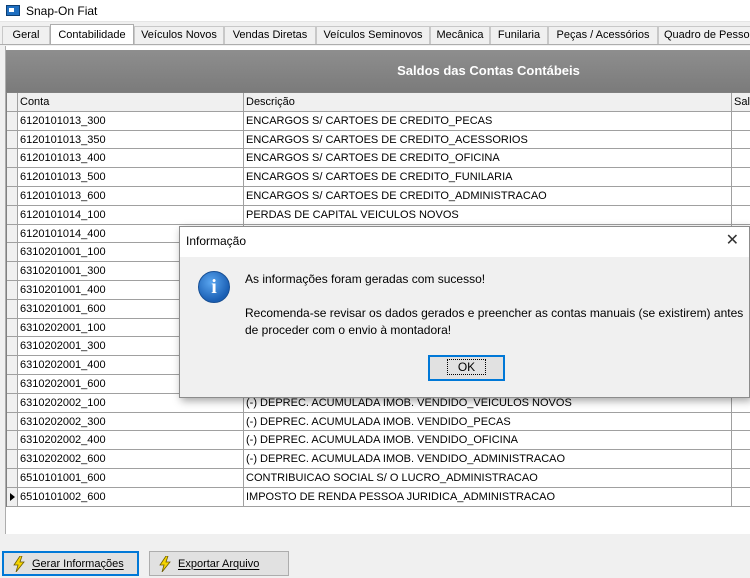 This screenshot has width=750, height=578. What do you see at coordinates (375, 11) in the screenshot?
I see `title-bar: Snap-On Fiat` at bounding box center [375, 11].